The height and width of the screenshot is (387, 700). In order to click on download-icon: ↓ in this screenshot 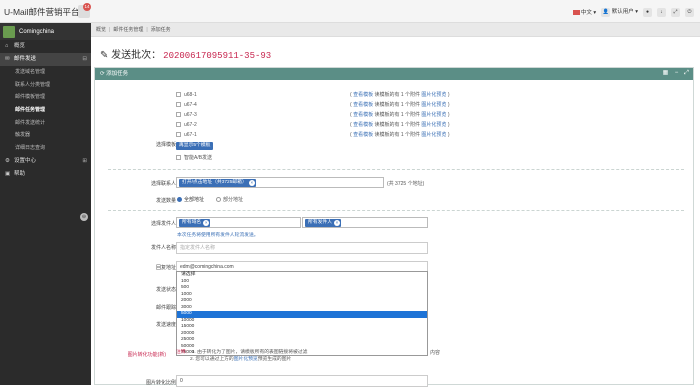, I will do `click(661, 12)`.